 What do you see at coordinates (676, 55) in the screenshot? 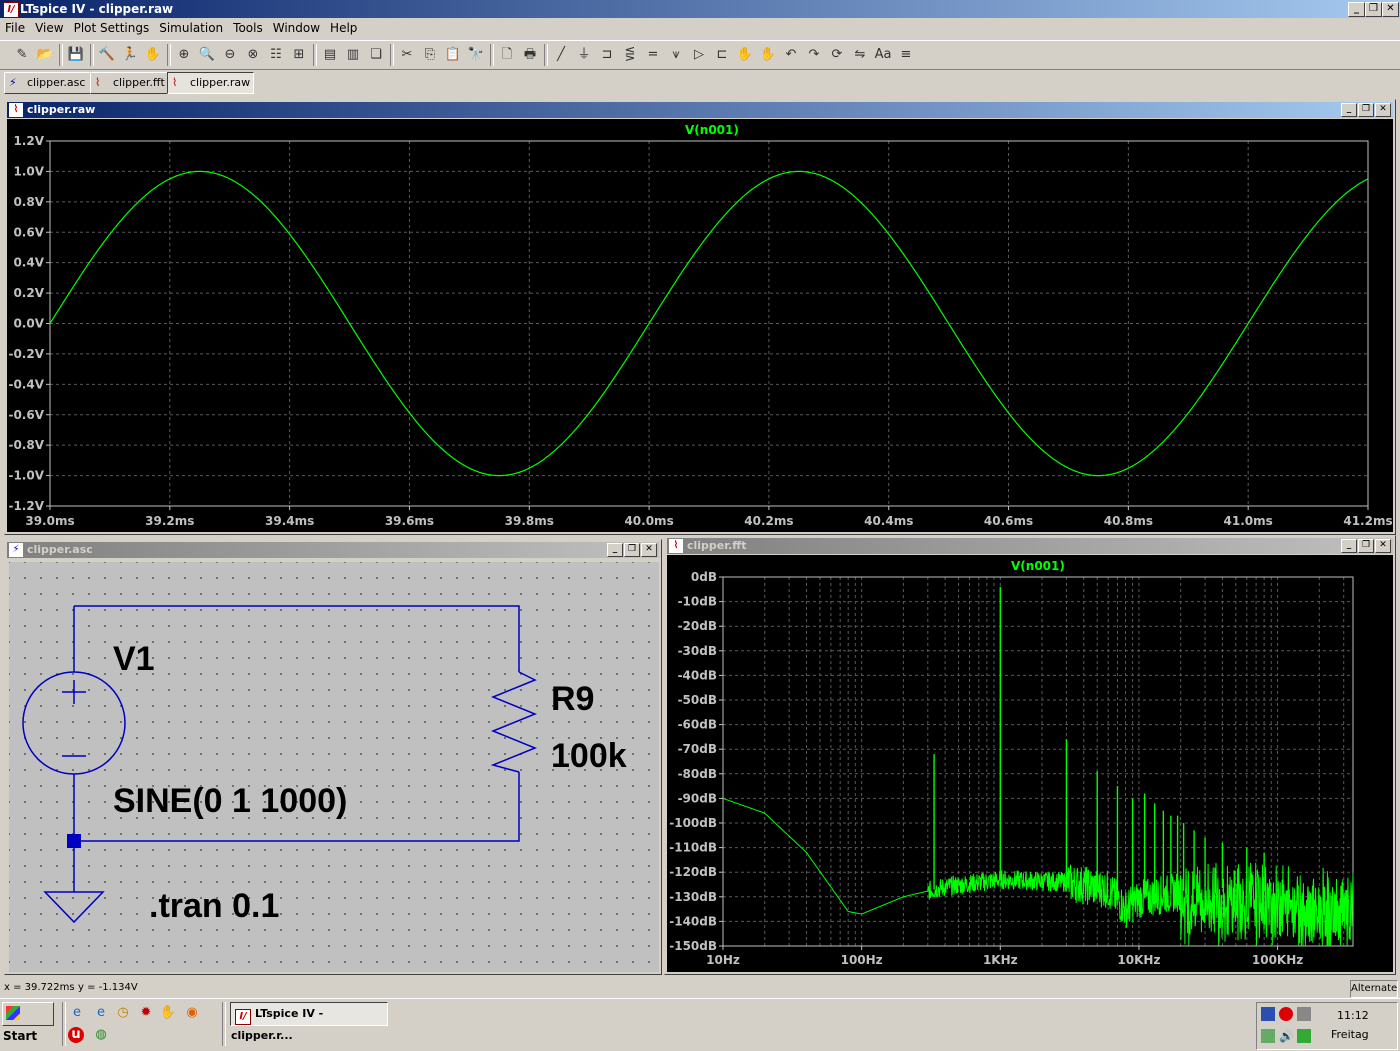
I see `inductor-icon: ⩛` at bounding box center [676, 55].